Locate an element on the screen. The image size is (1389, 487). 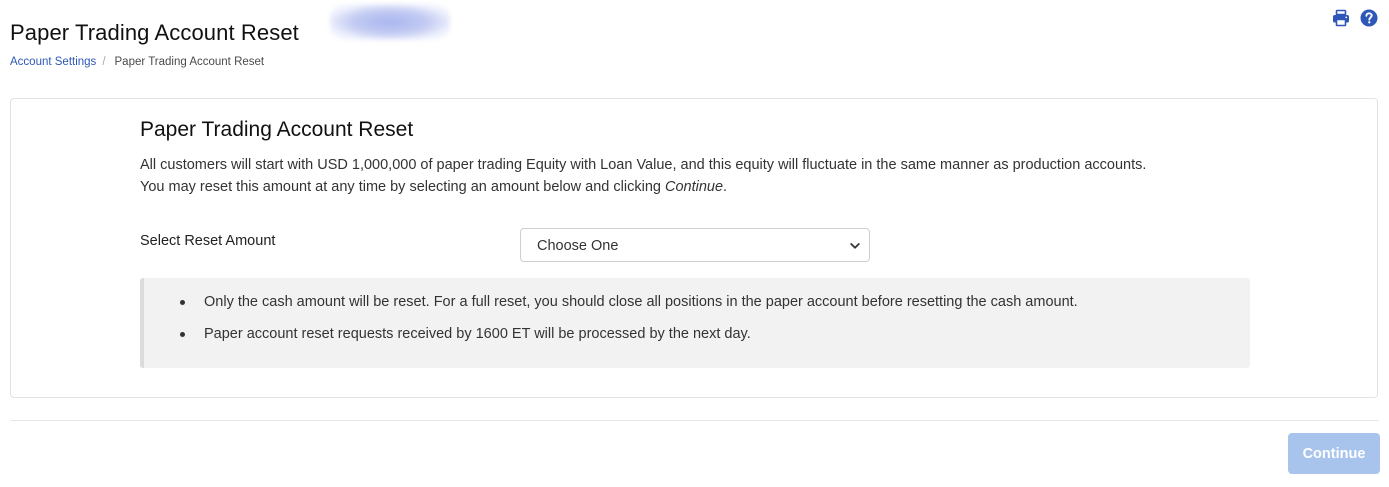
header-toolbar is located at coordinates (1355, 18).